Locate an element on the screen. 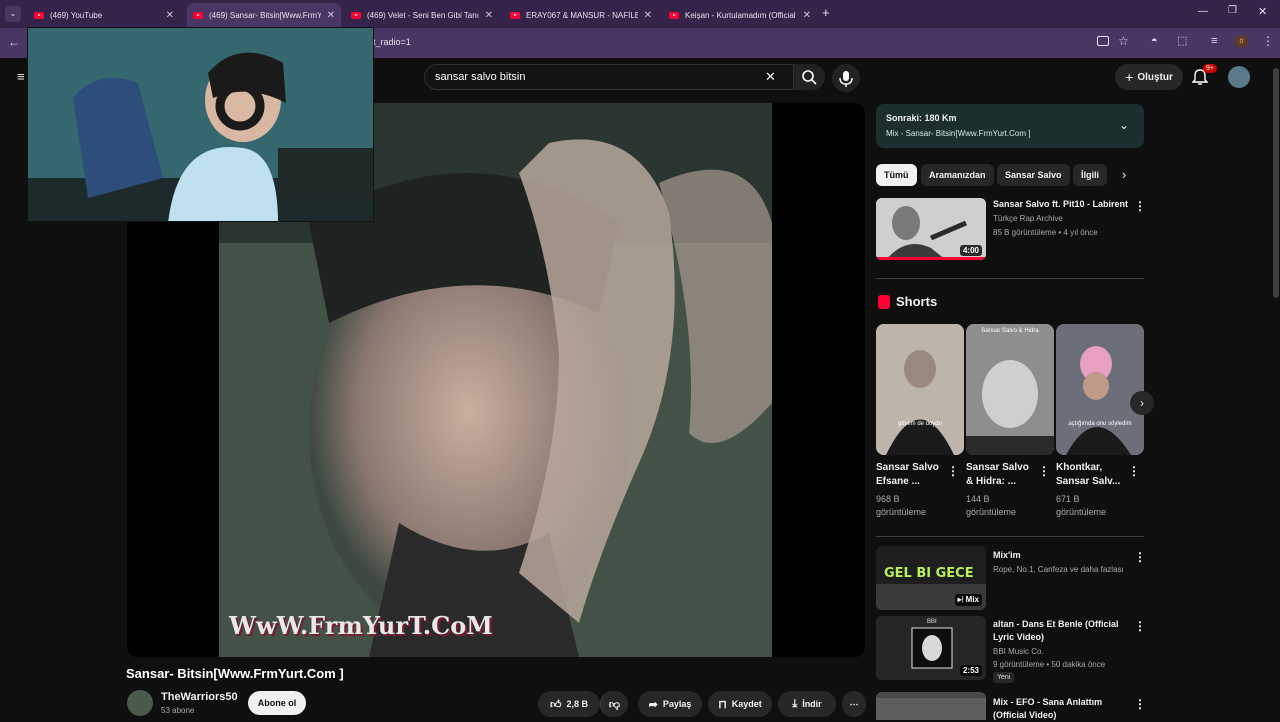 This screenshot has height=722, width=1280. user-avatar is located at coordinates (1239, 77).